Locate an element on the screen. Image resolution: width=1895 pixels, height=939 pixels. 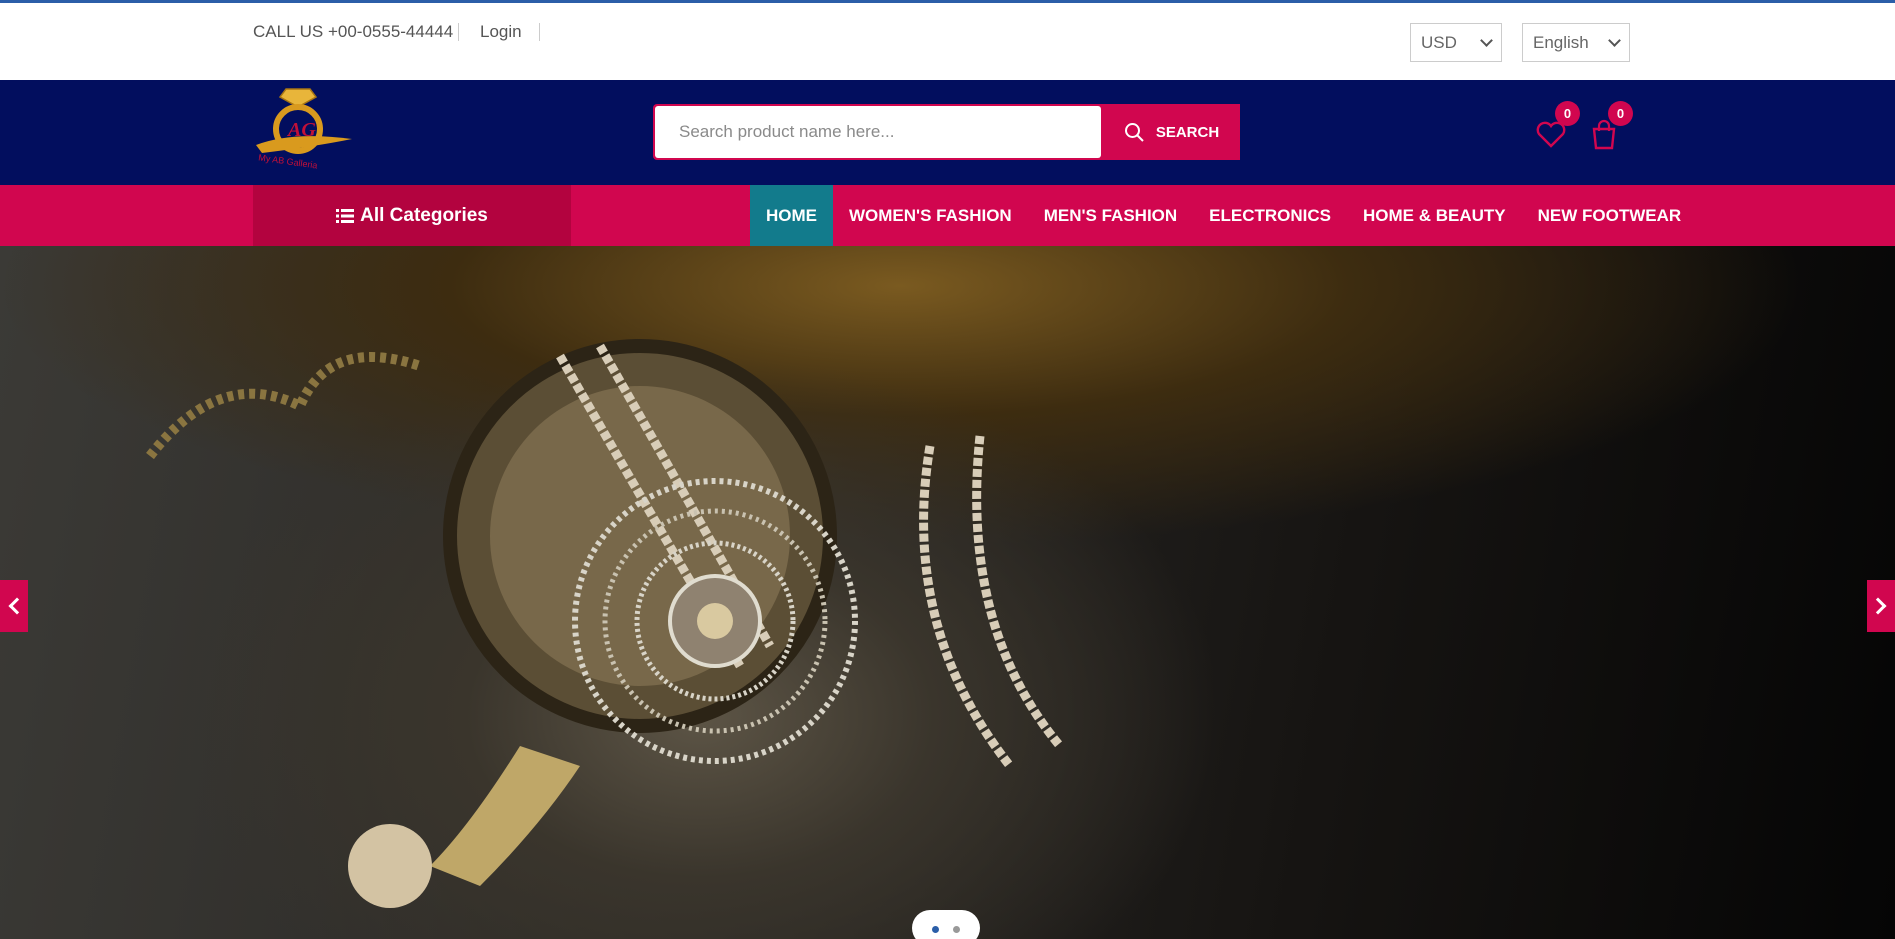
slider-next-button is located at coordinates (1881, 606).